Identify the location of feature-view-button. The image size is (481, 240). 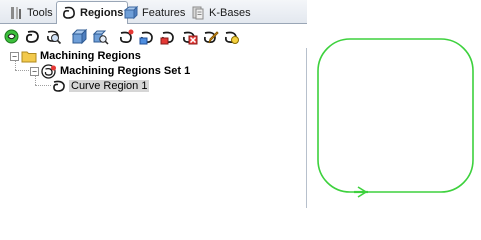
(100, 36).